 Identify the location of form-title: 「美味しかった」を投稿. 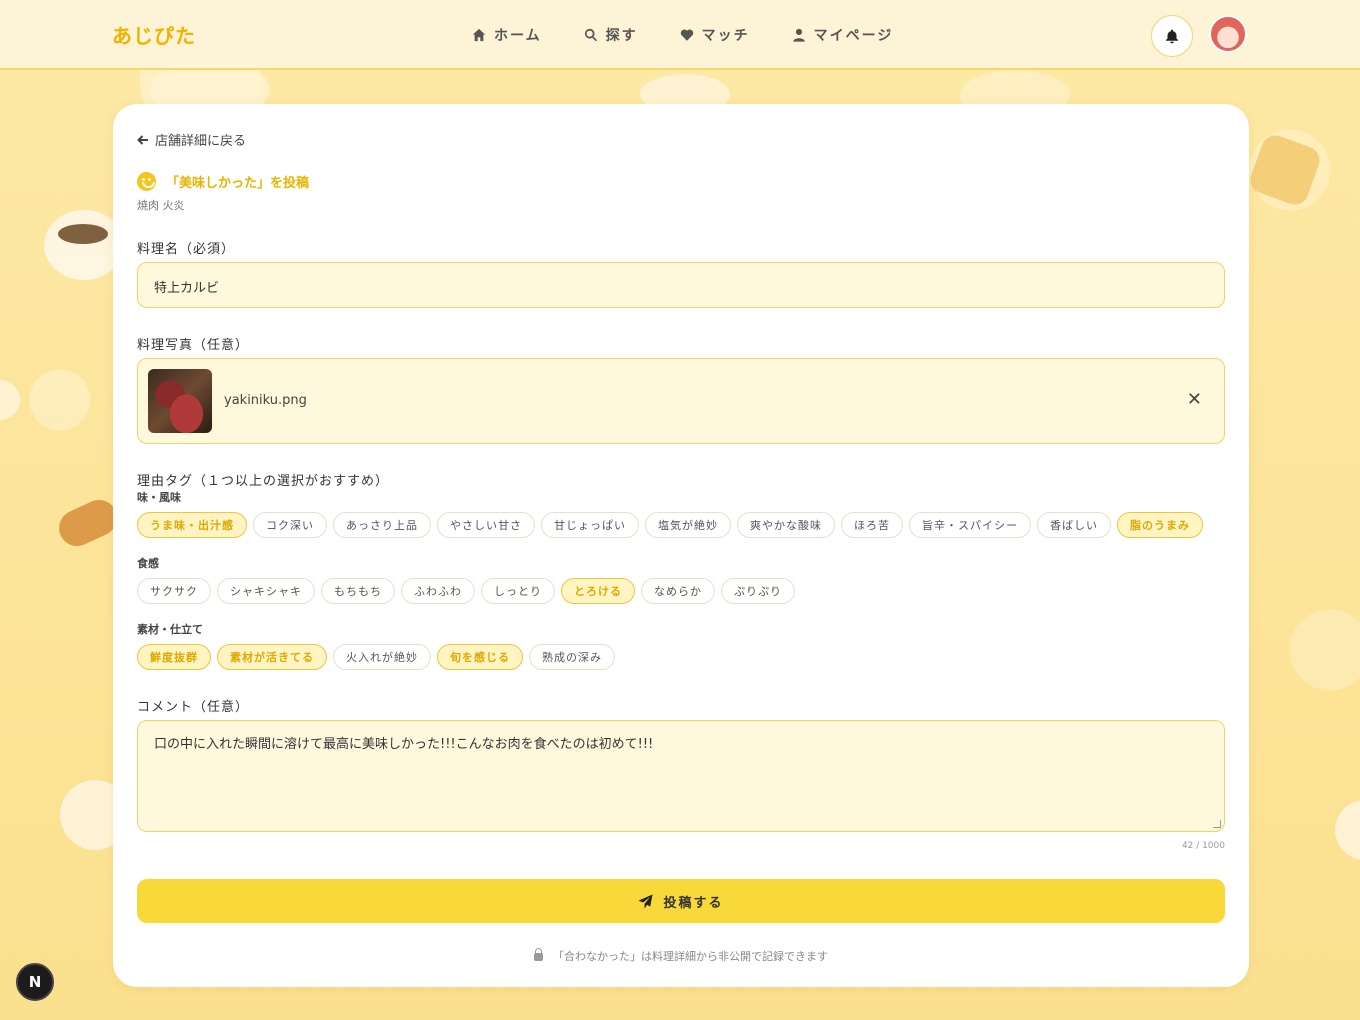
(223, 181).